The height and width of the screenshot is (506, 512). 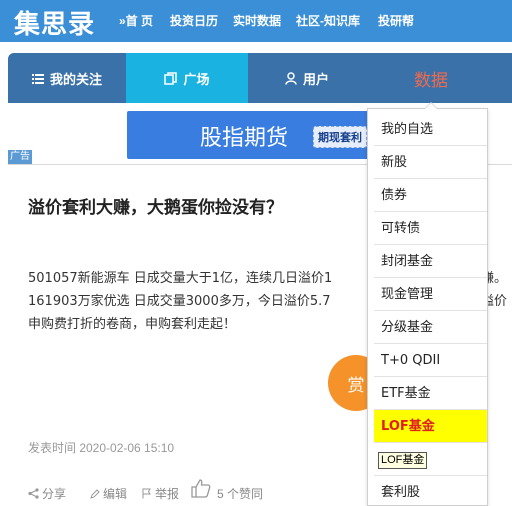 What do you see at coordinates (240, 494) in the screenshot?
I see `likes-count: 5 个赞同` at bounding box center [240, 494].